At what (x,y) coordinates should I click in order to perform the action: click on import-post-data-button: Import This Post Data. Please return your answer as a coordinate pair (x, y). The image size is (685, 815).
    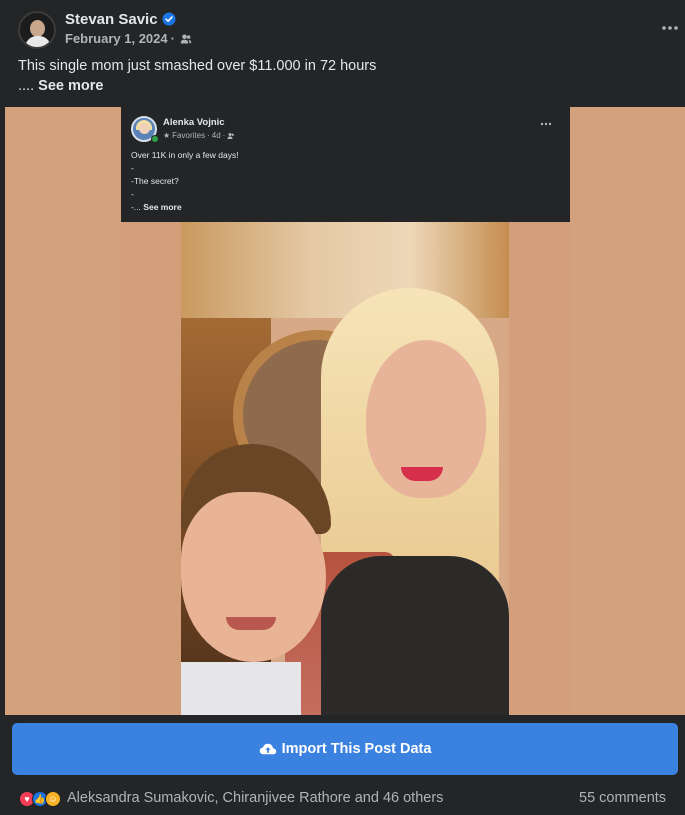
    Looking at the image, I should click on (345, 749).